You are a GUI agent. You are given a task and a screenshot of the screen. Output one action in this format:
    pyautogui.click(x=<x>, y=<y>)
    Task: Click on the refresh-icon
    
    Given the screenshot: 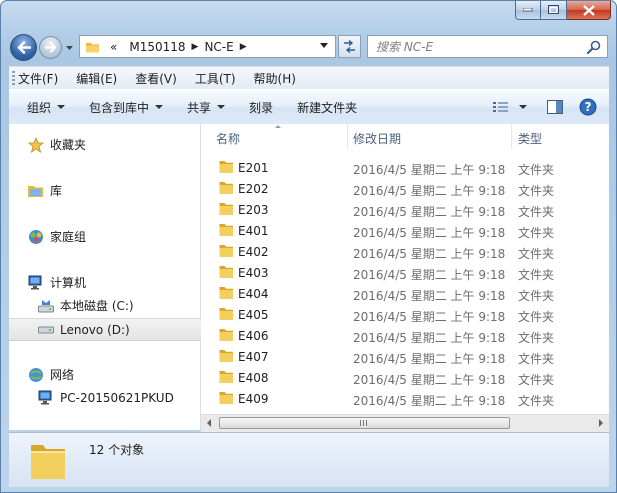 What is the action you would take?
    pyautogui.click(x=349, y=46)
    